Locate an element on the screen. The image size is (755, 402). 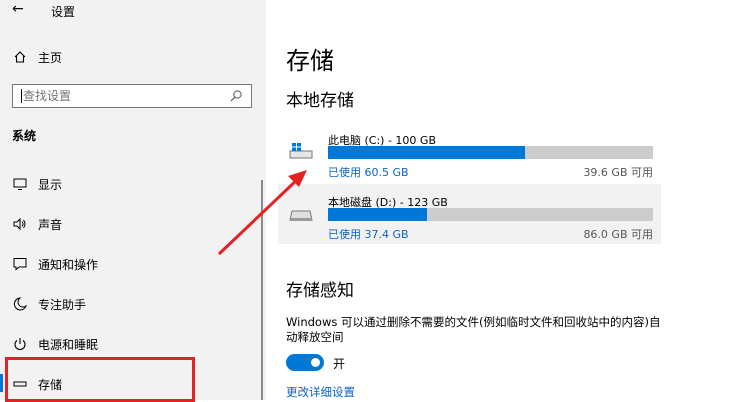
drive-free: 39.6 GB 可用 is located at coordinates (618, 172).